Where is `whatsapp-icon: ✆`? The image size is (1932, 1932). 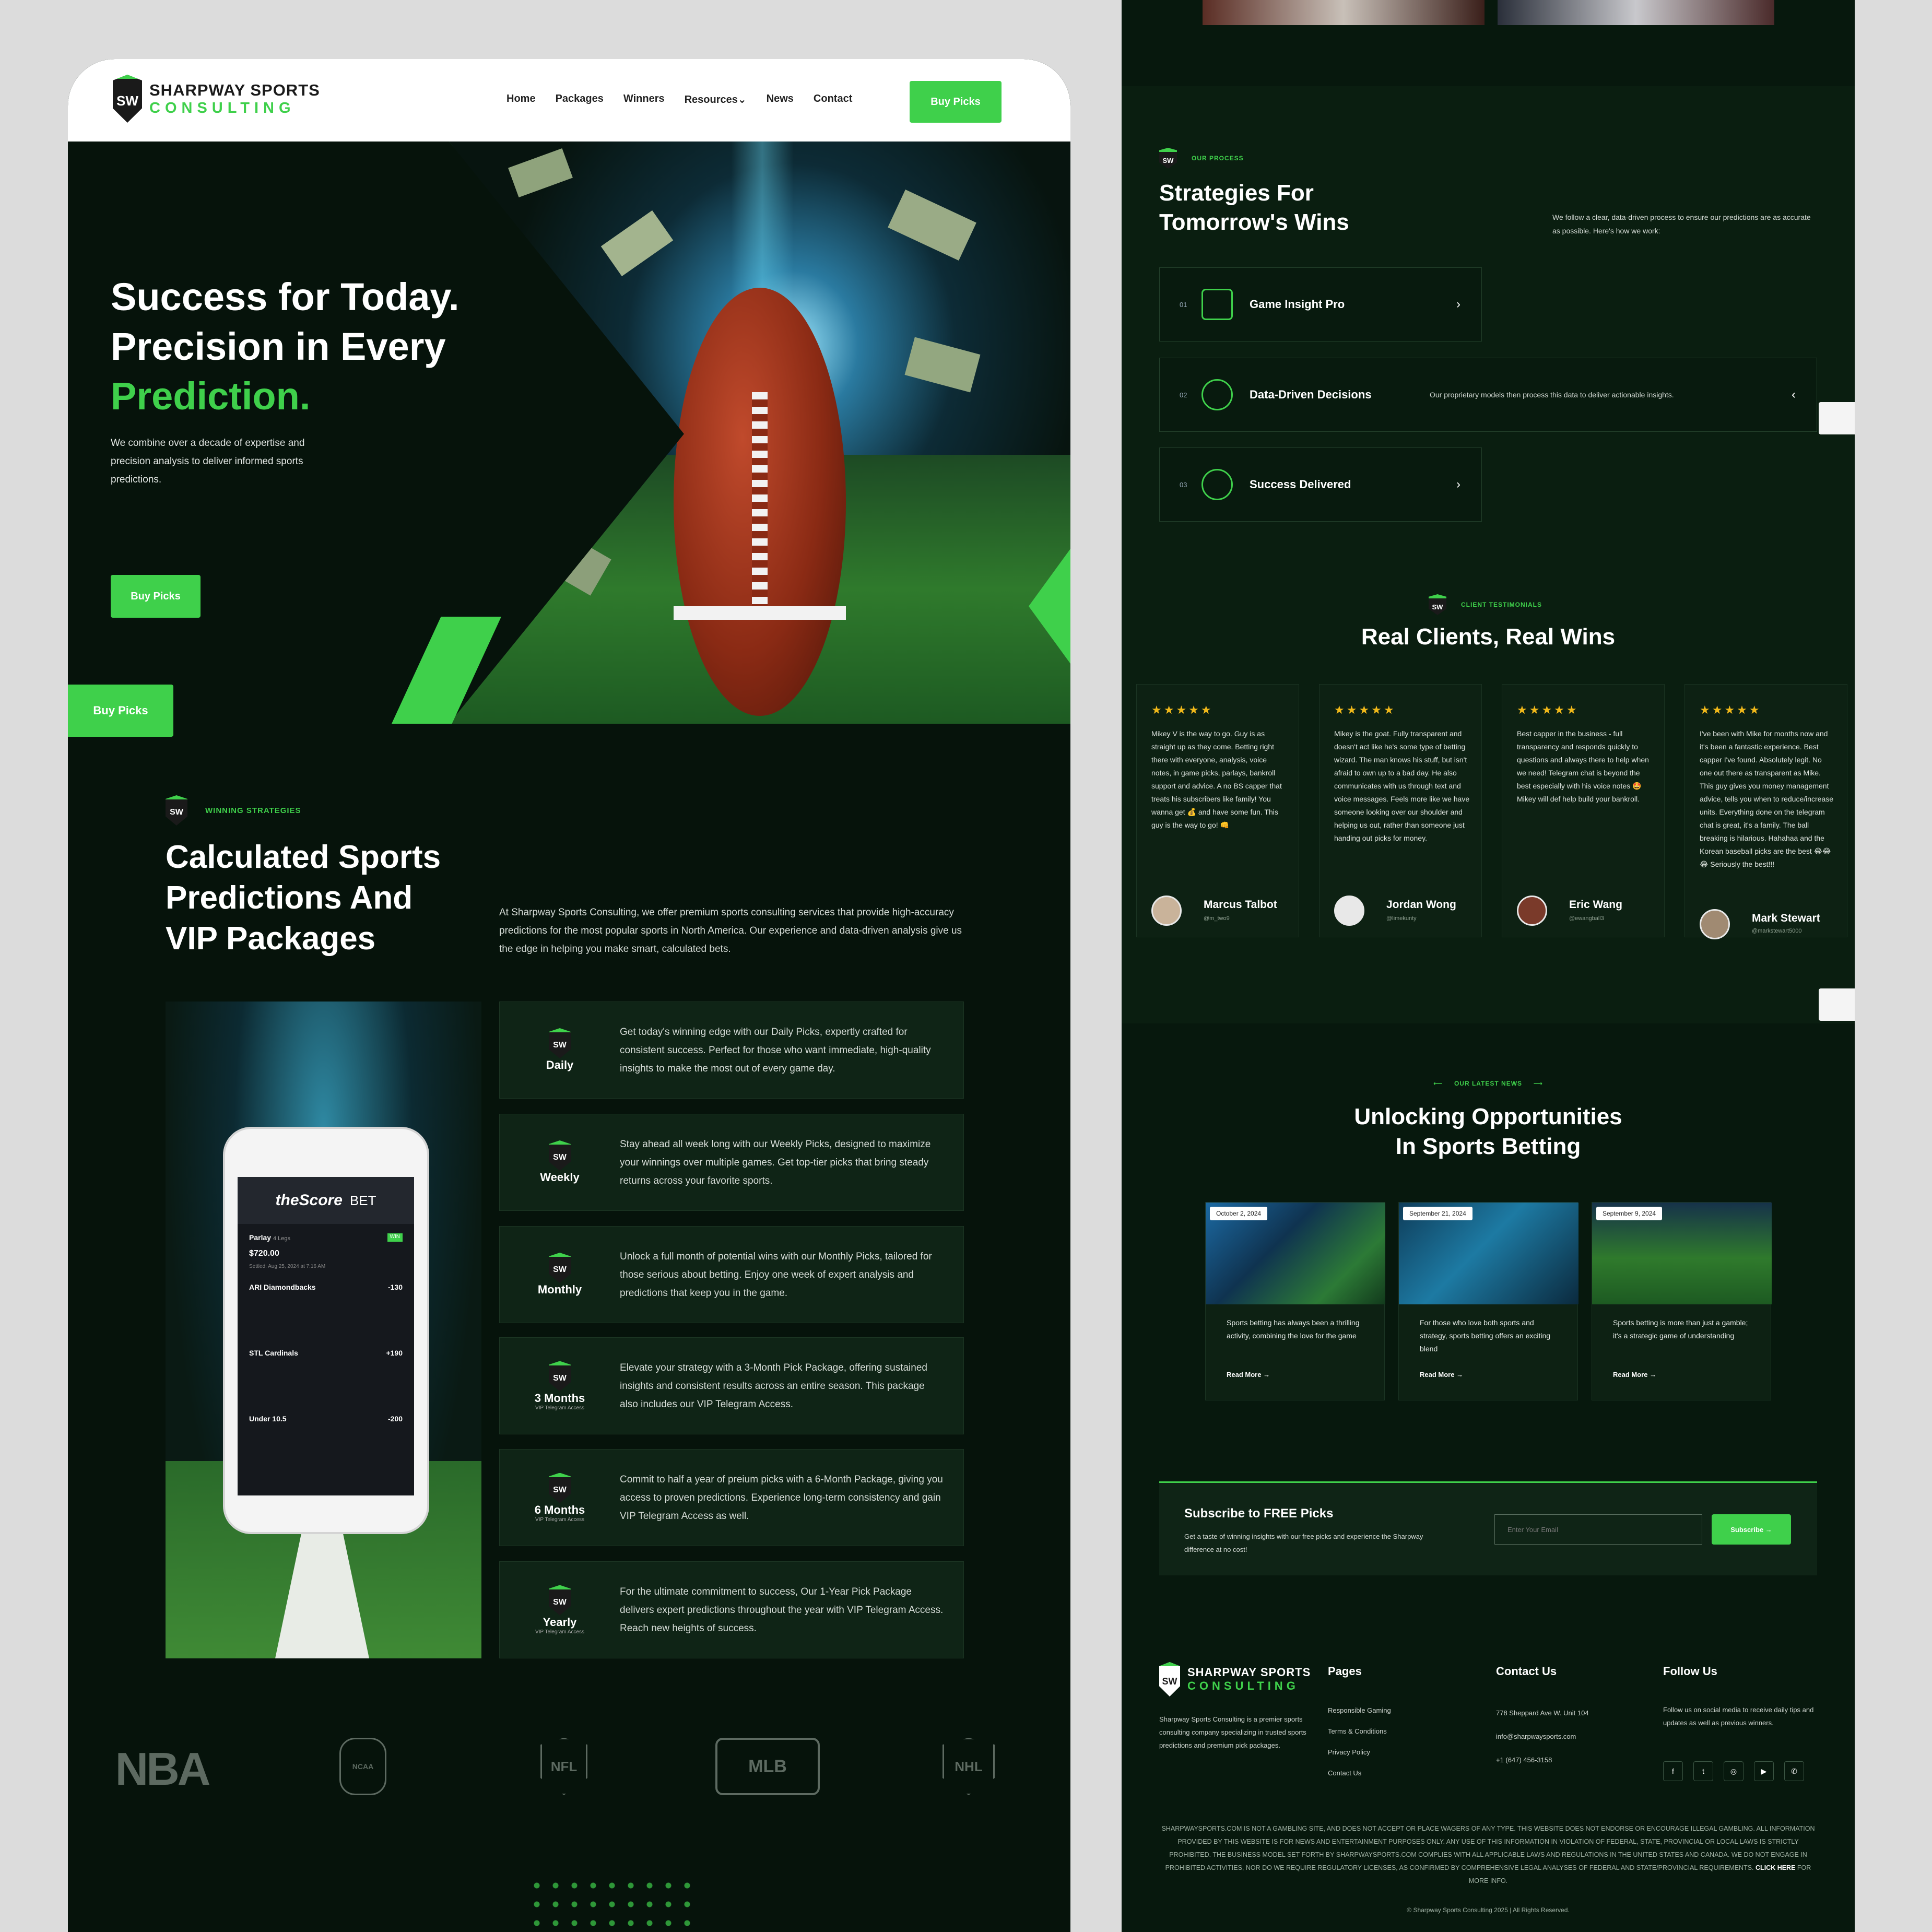
whatsapp-icon: ✆ is located at coordinates (1794, 1771).